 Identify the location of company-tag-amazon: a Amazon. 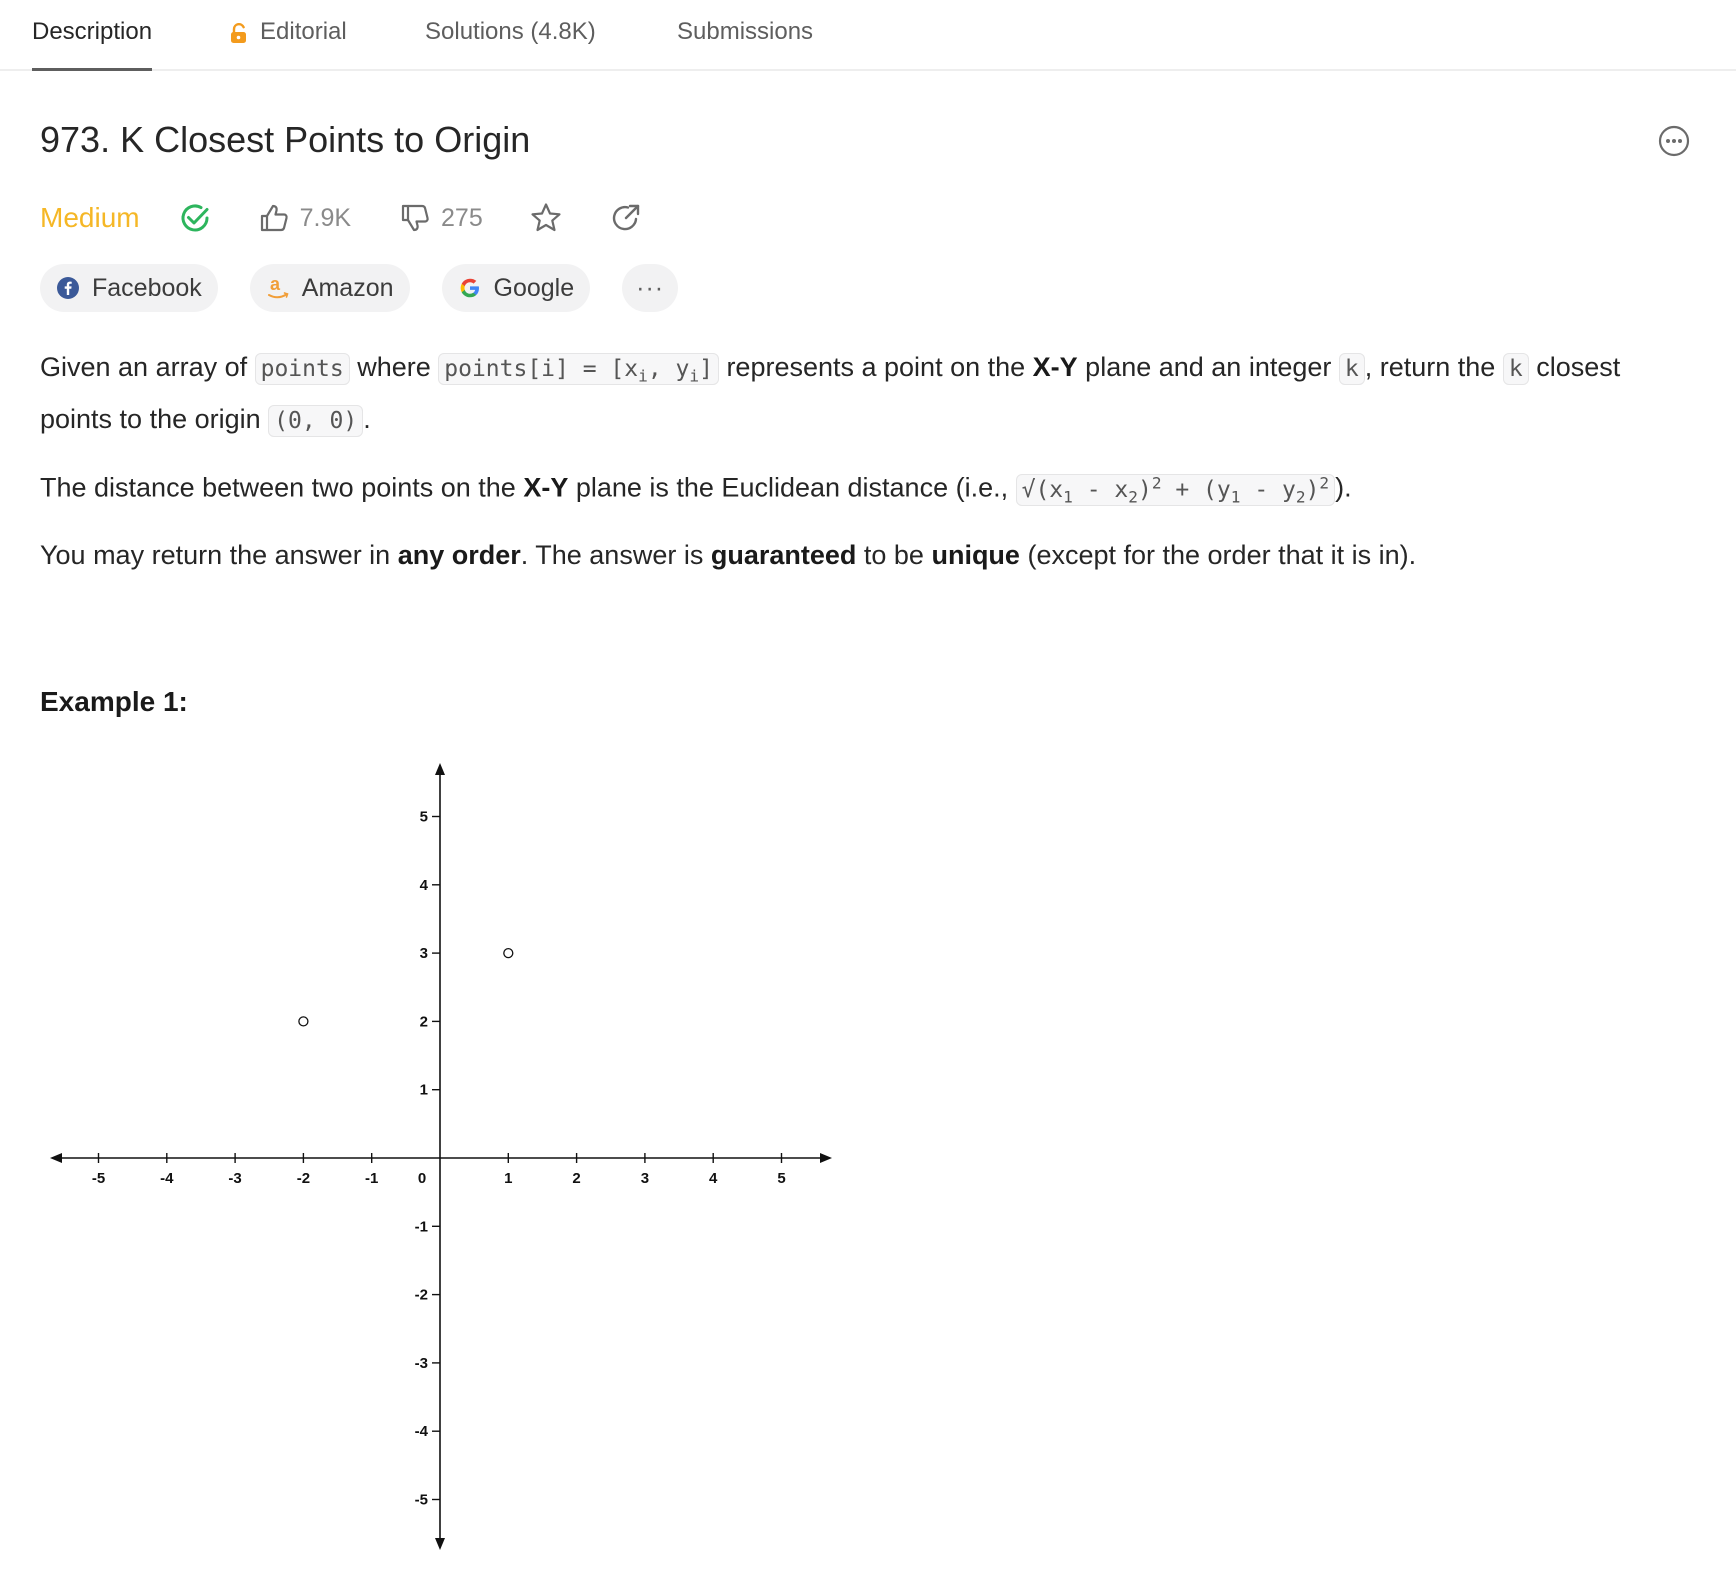
(329, 288).